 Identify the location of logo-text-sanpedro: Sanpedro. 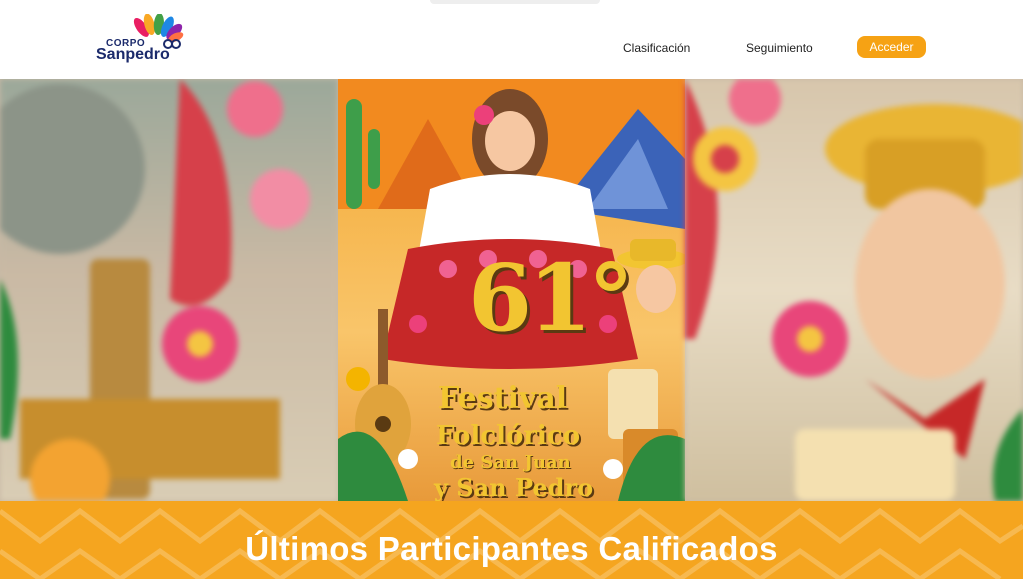
(133, 54).